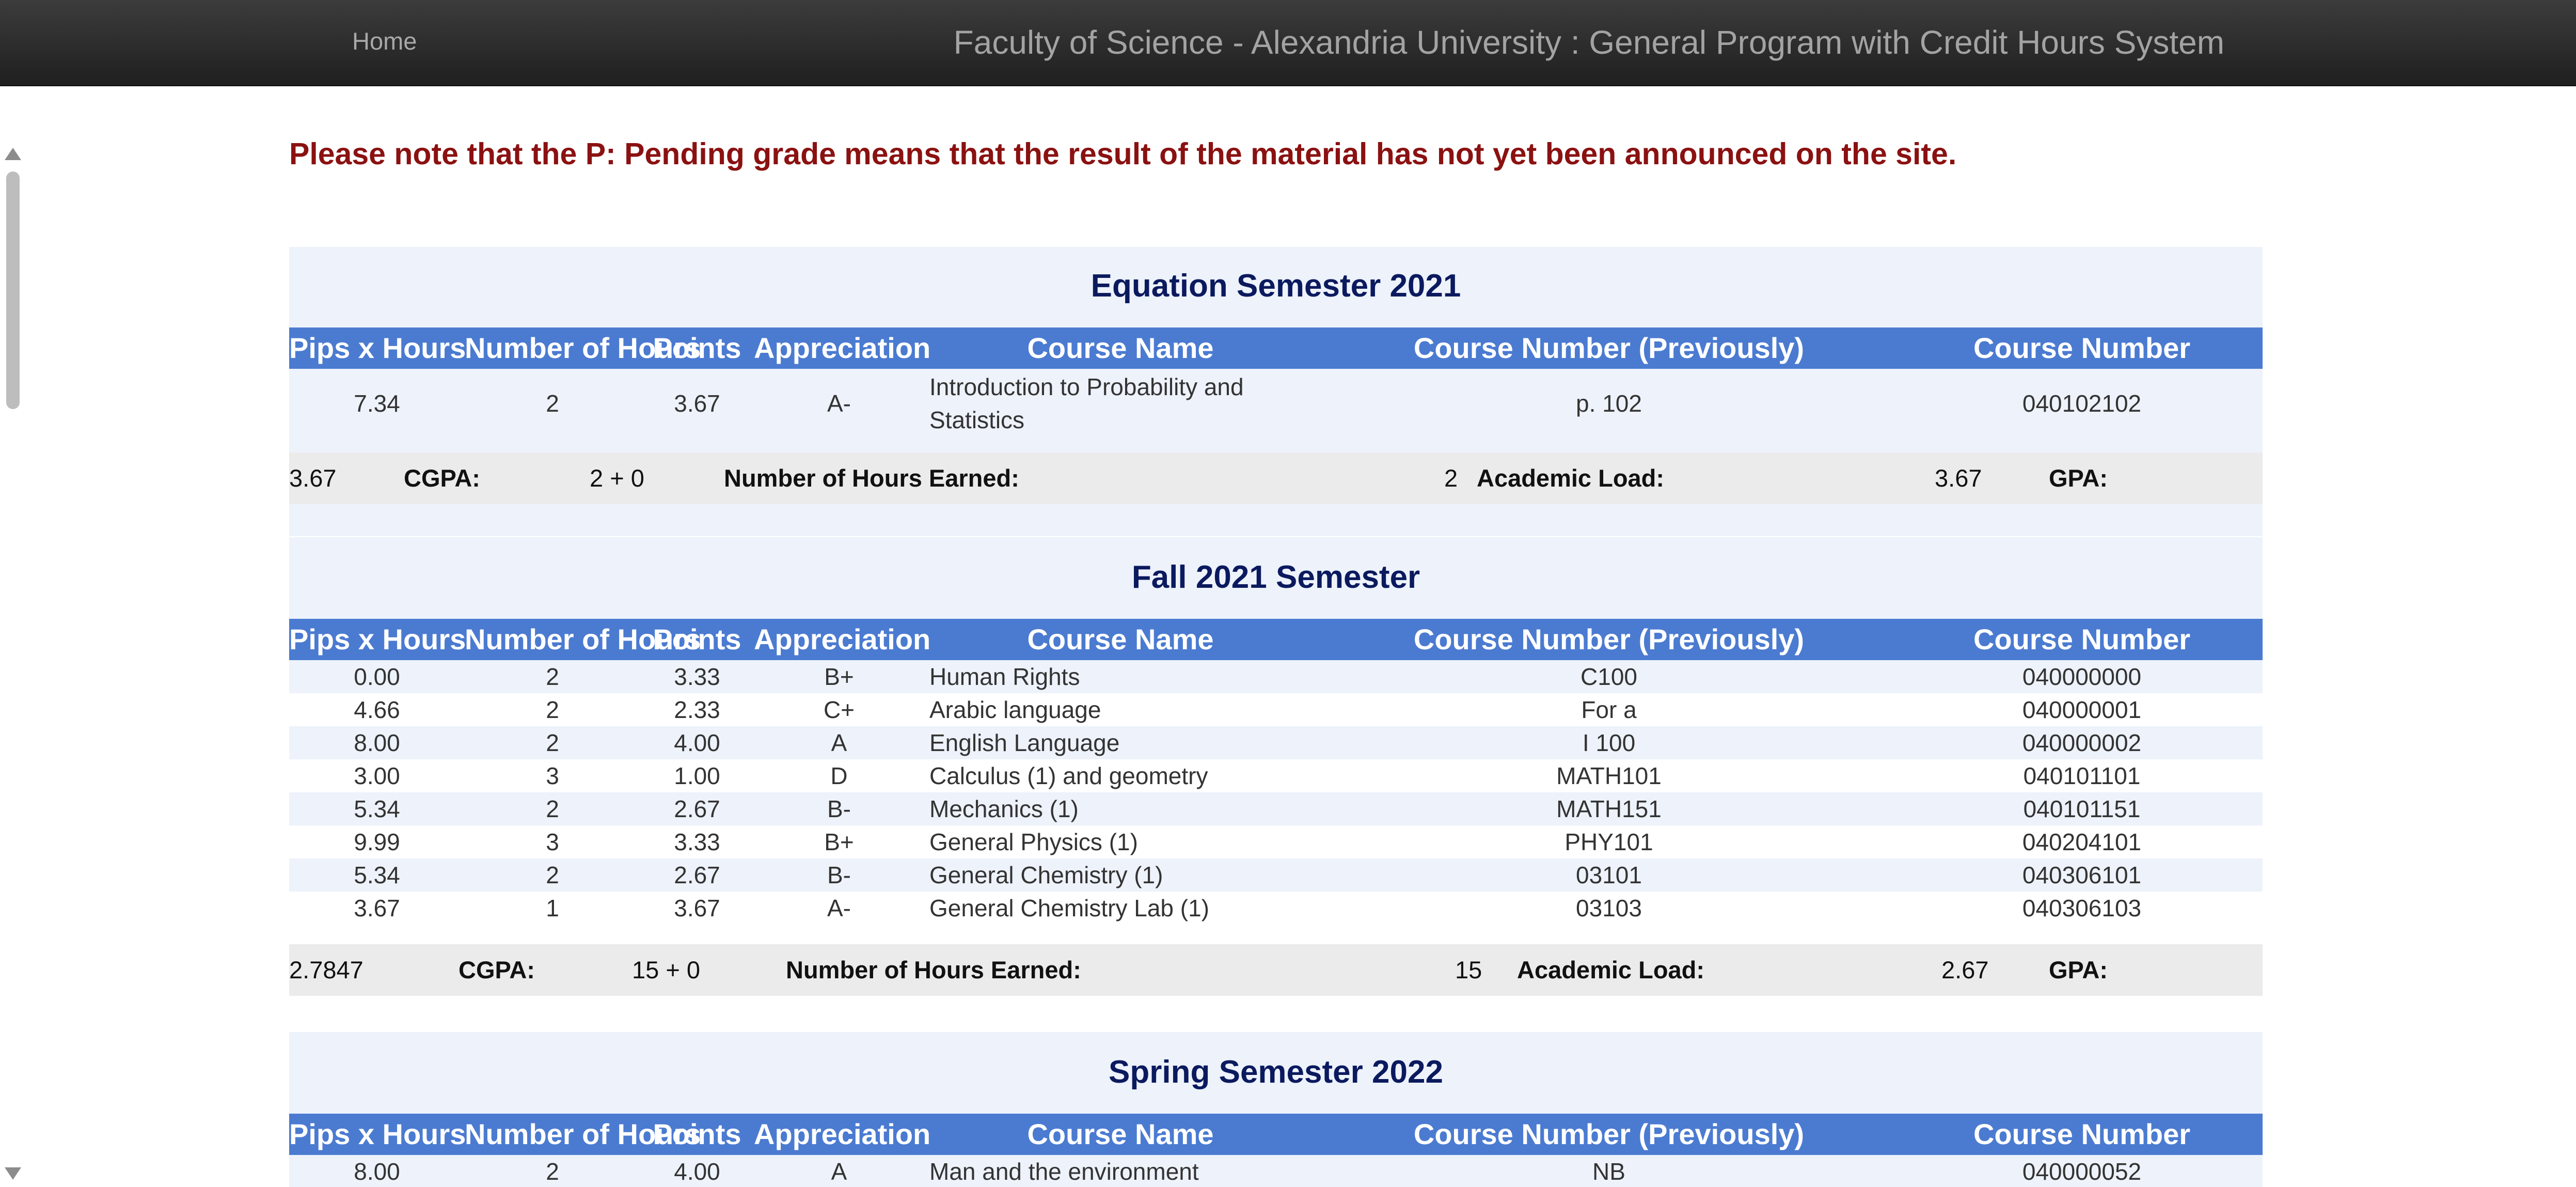 The image size is (2576, 1187). Describe the element at coordinates (2082, 775) in the screenshot. I see `course-number-cell: 040101101` at that location.